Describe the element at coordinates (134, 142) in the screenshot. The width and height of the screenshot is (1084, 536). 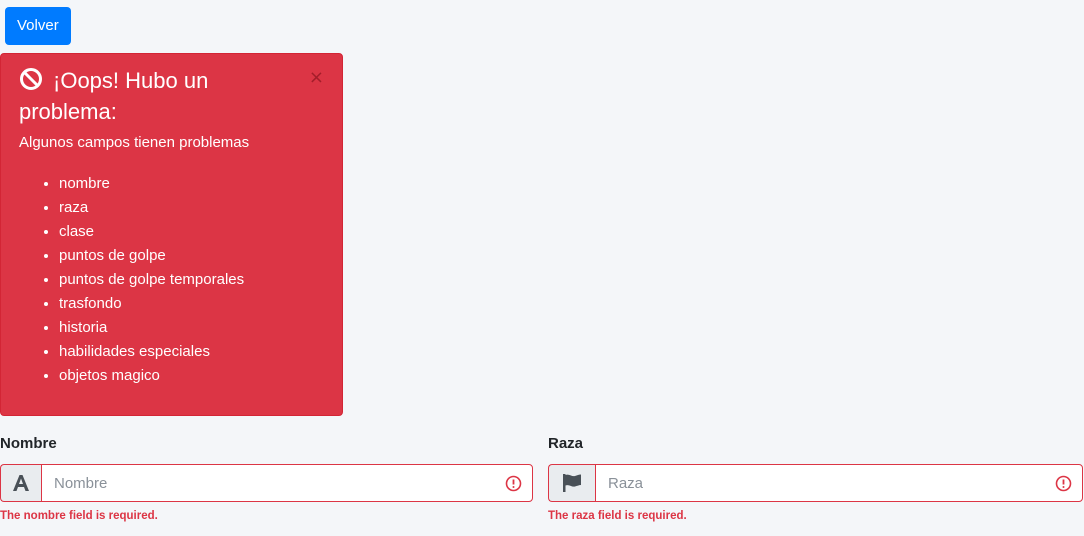
I see `alert-message: Algunos campos tienen problemas` at that location.